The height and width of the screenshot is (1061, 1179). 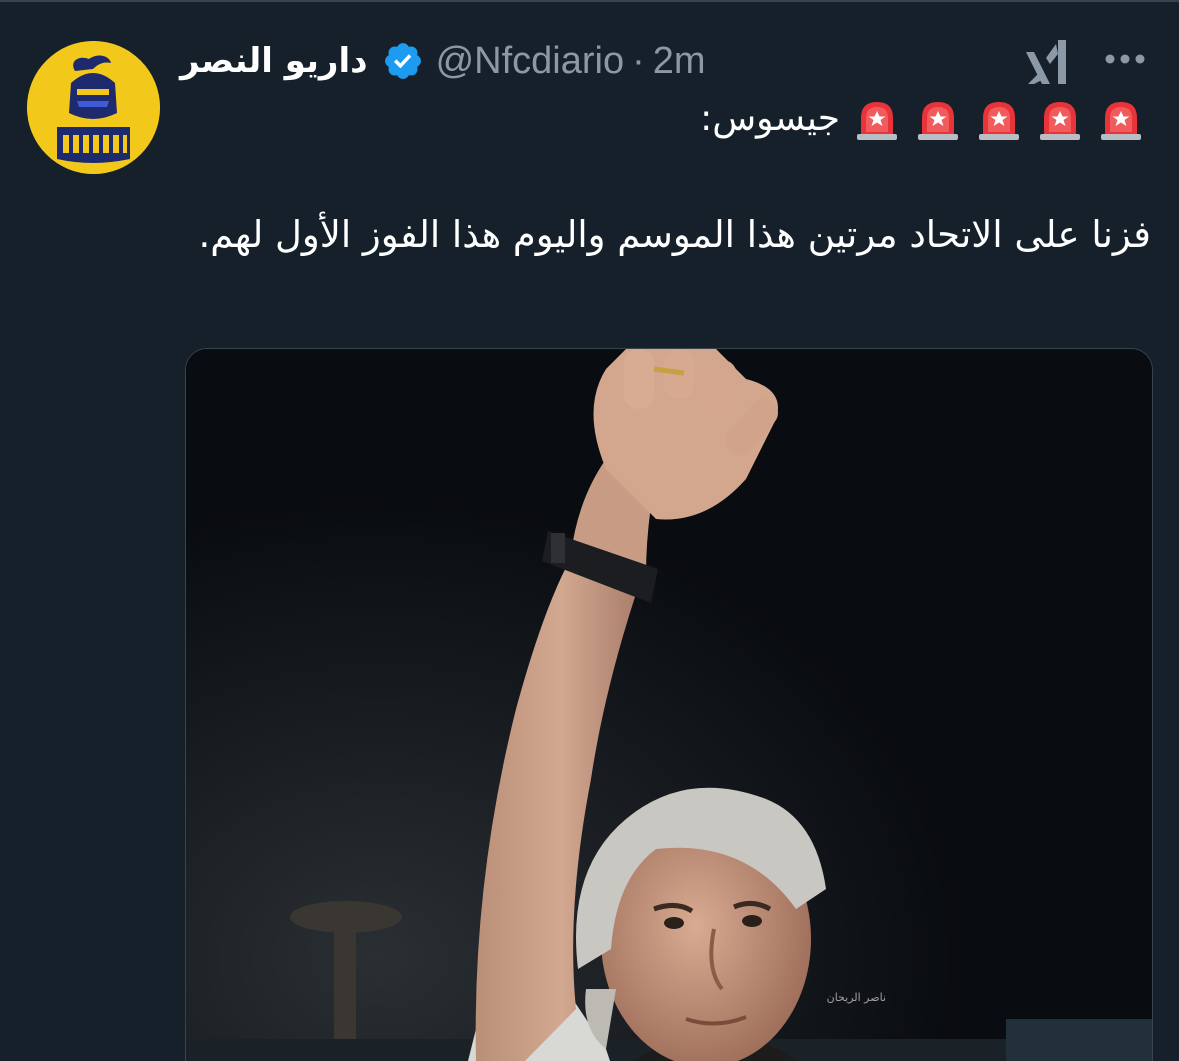 I want to click on knight-helmet-icon, so click(x=93, y=107).